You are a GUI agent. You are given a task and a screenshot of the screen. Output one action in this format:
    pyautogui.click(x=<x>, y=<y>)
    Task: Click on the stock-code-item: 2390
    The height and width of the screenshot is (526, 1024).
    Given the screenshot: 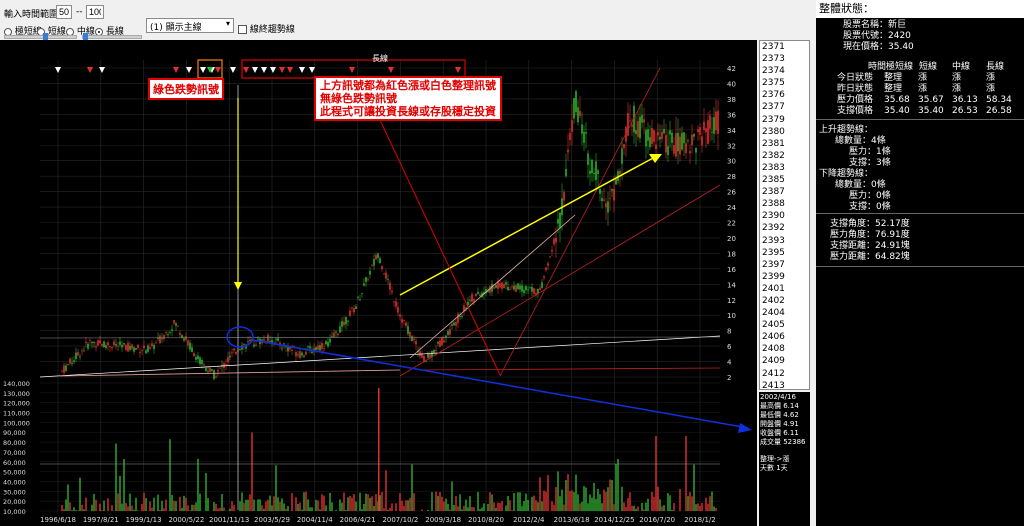 What is the action you would take?
    pyautogui.click(x=784, y=216)
    